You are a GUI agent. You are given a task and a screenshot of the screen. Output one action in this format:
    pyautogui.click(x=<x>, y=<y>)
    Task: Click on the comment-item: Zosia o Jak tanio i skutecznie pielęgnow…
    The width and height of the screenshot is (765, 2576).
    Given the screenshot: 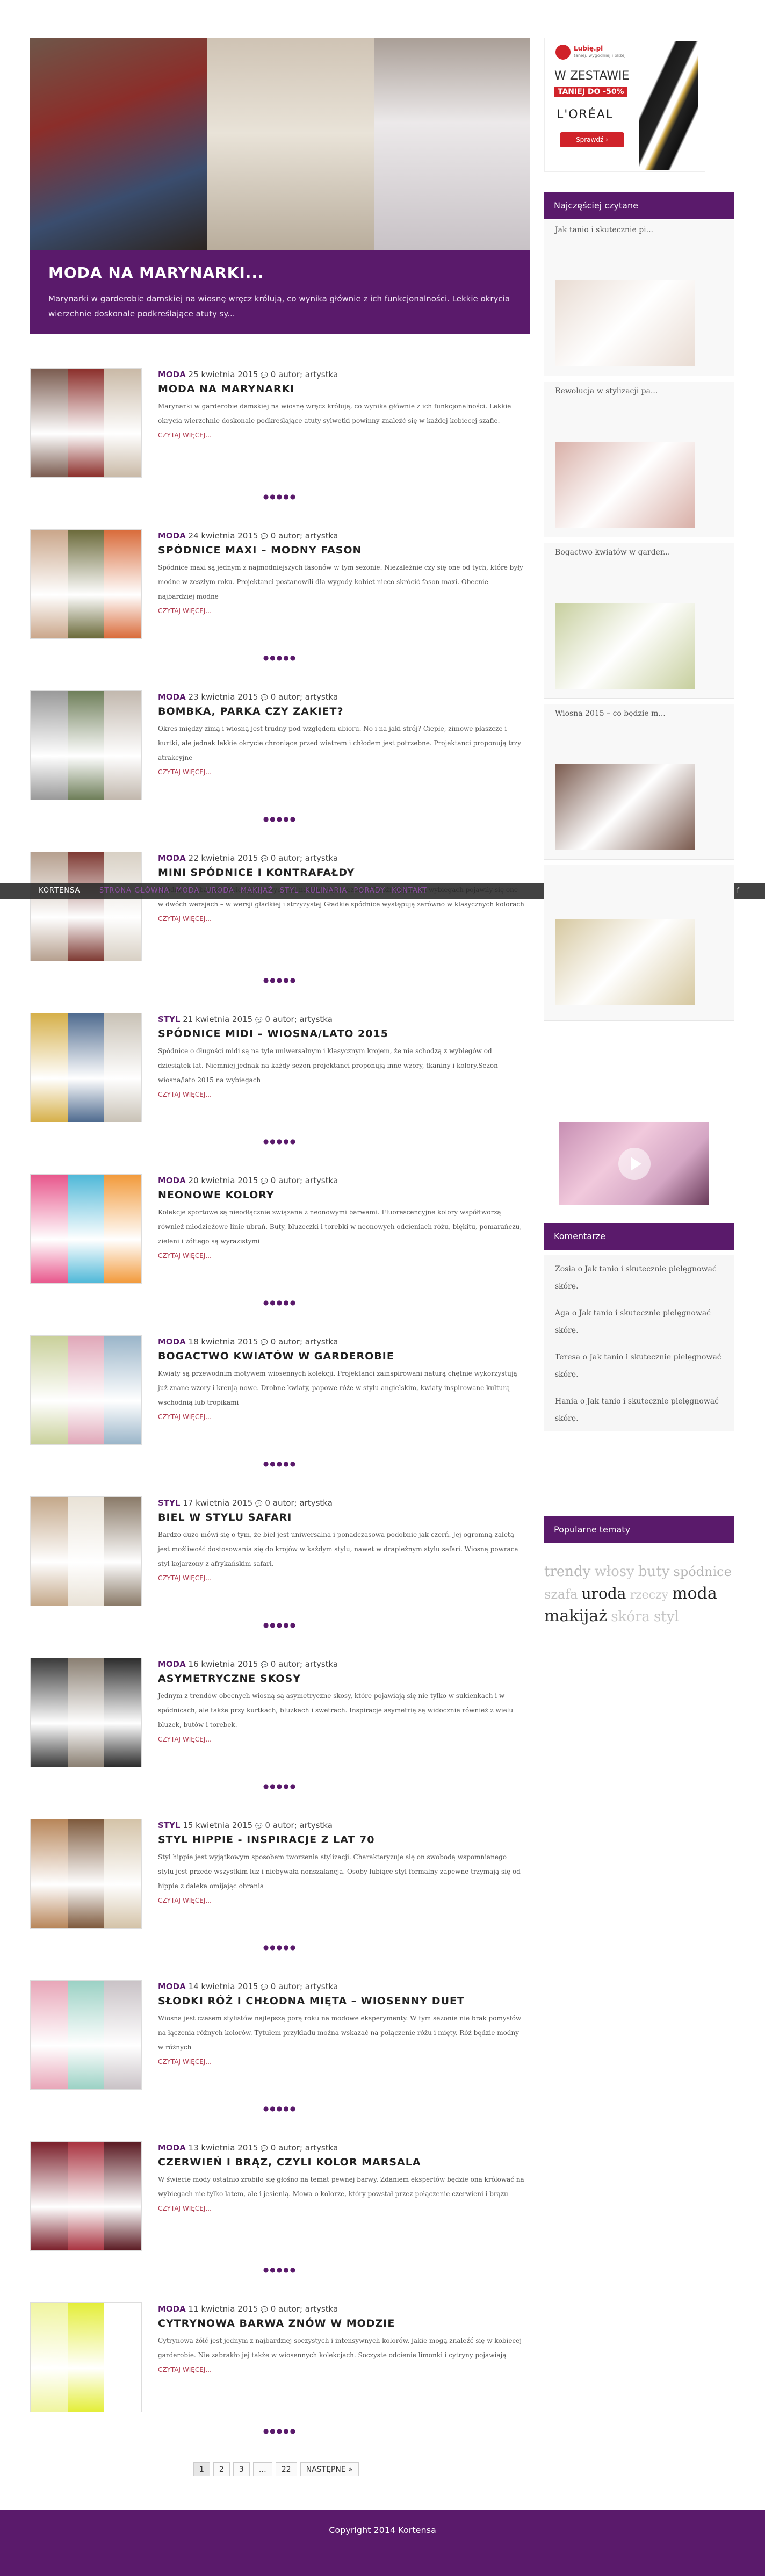 What is the action you would take?
    pyautogui.click(x=639, y=1277)
    